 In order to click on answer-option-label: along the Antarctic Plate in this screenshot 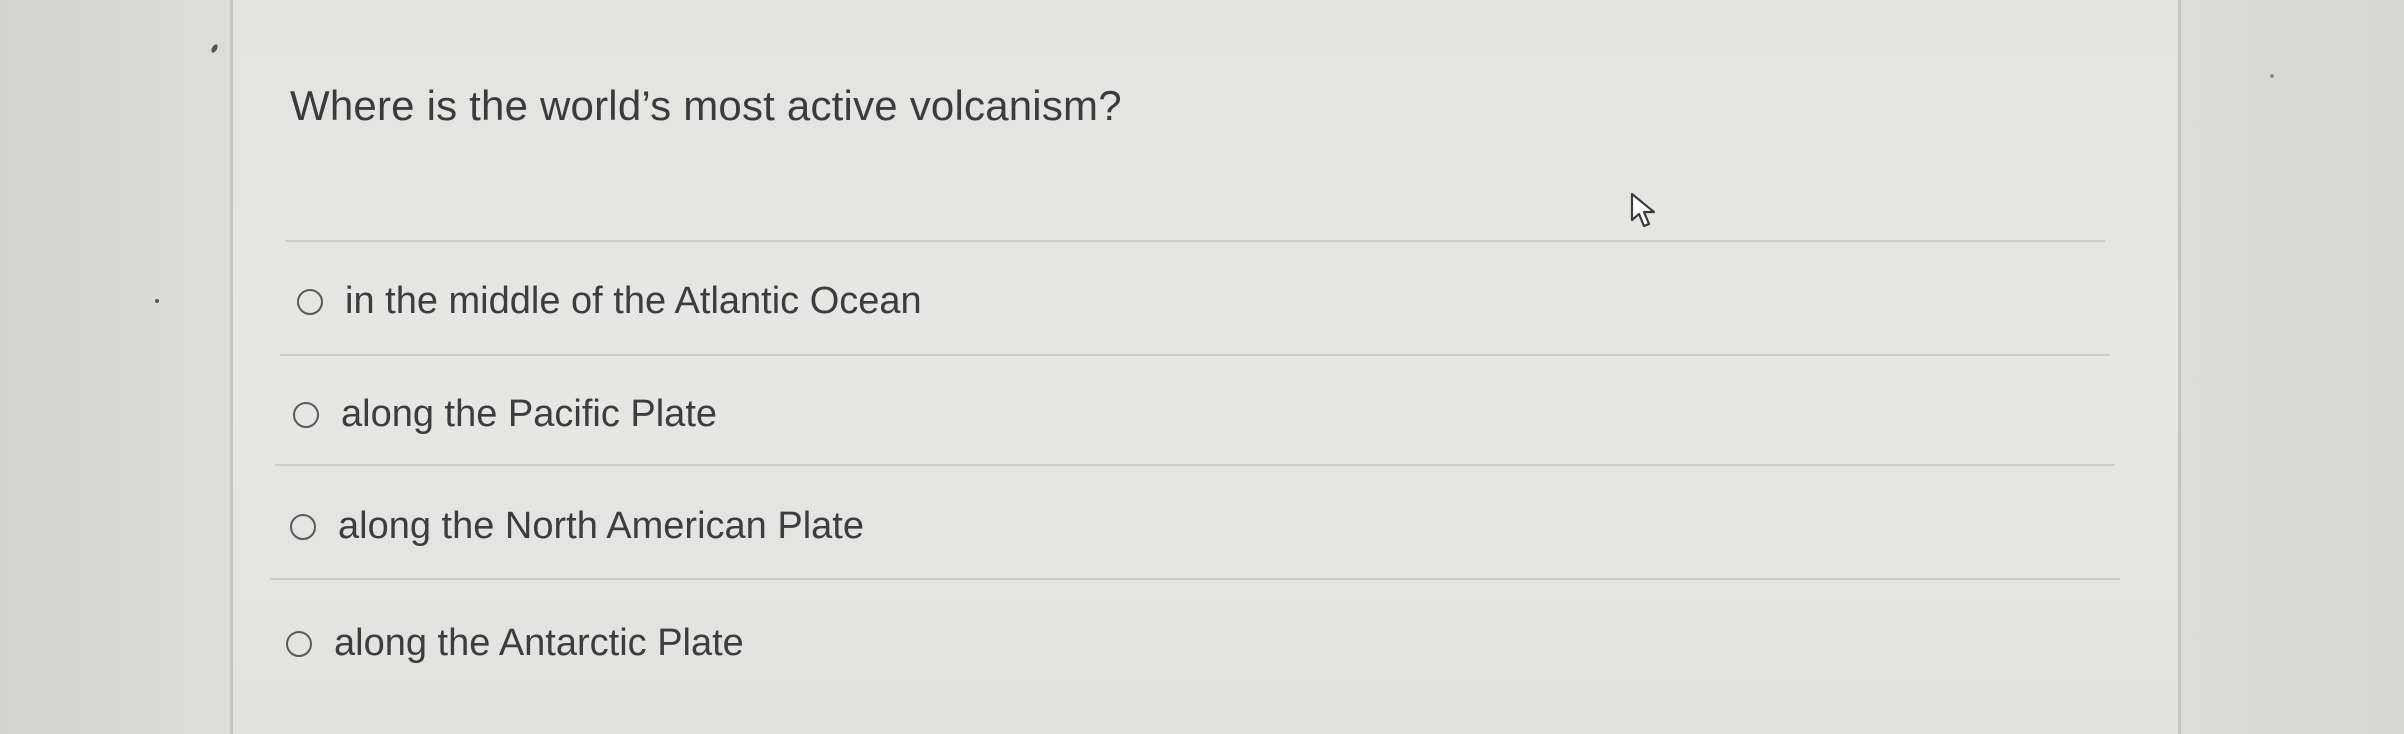, I will do `click(539, 643)`.